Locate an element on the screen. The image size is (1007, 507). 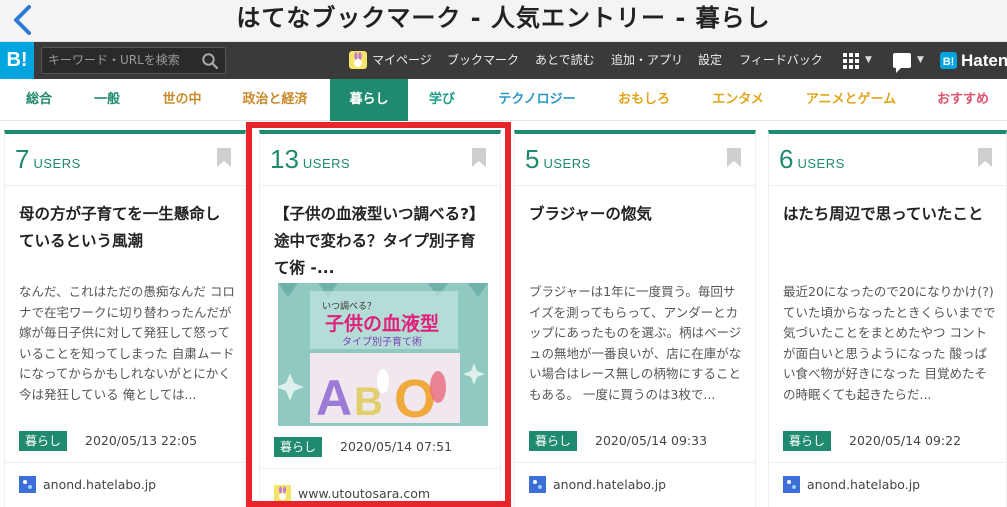
thumb-sub-text: タイプ別子育て術 is located at coordinates (382, 341).